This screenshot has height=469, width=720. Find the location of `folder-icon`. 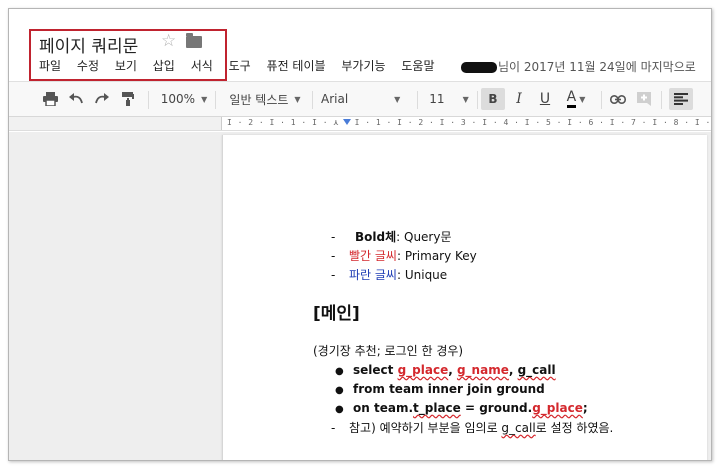

folder-icon is located at coordinates (194, 40).